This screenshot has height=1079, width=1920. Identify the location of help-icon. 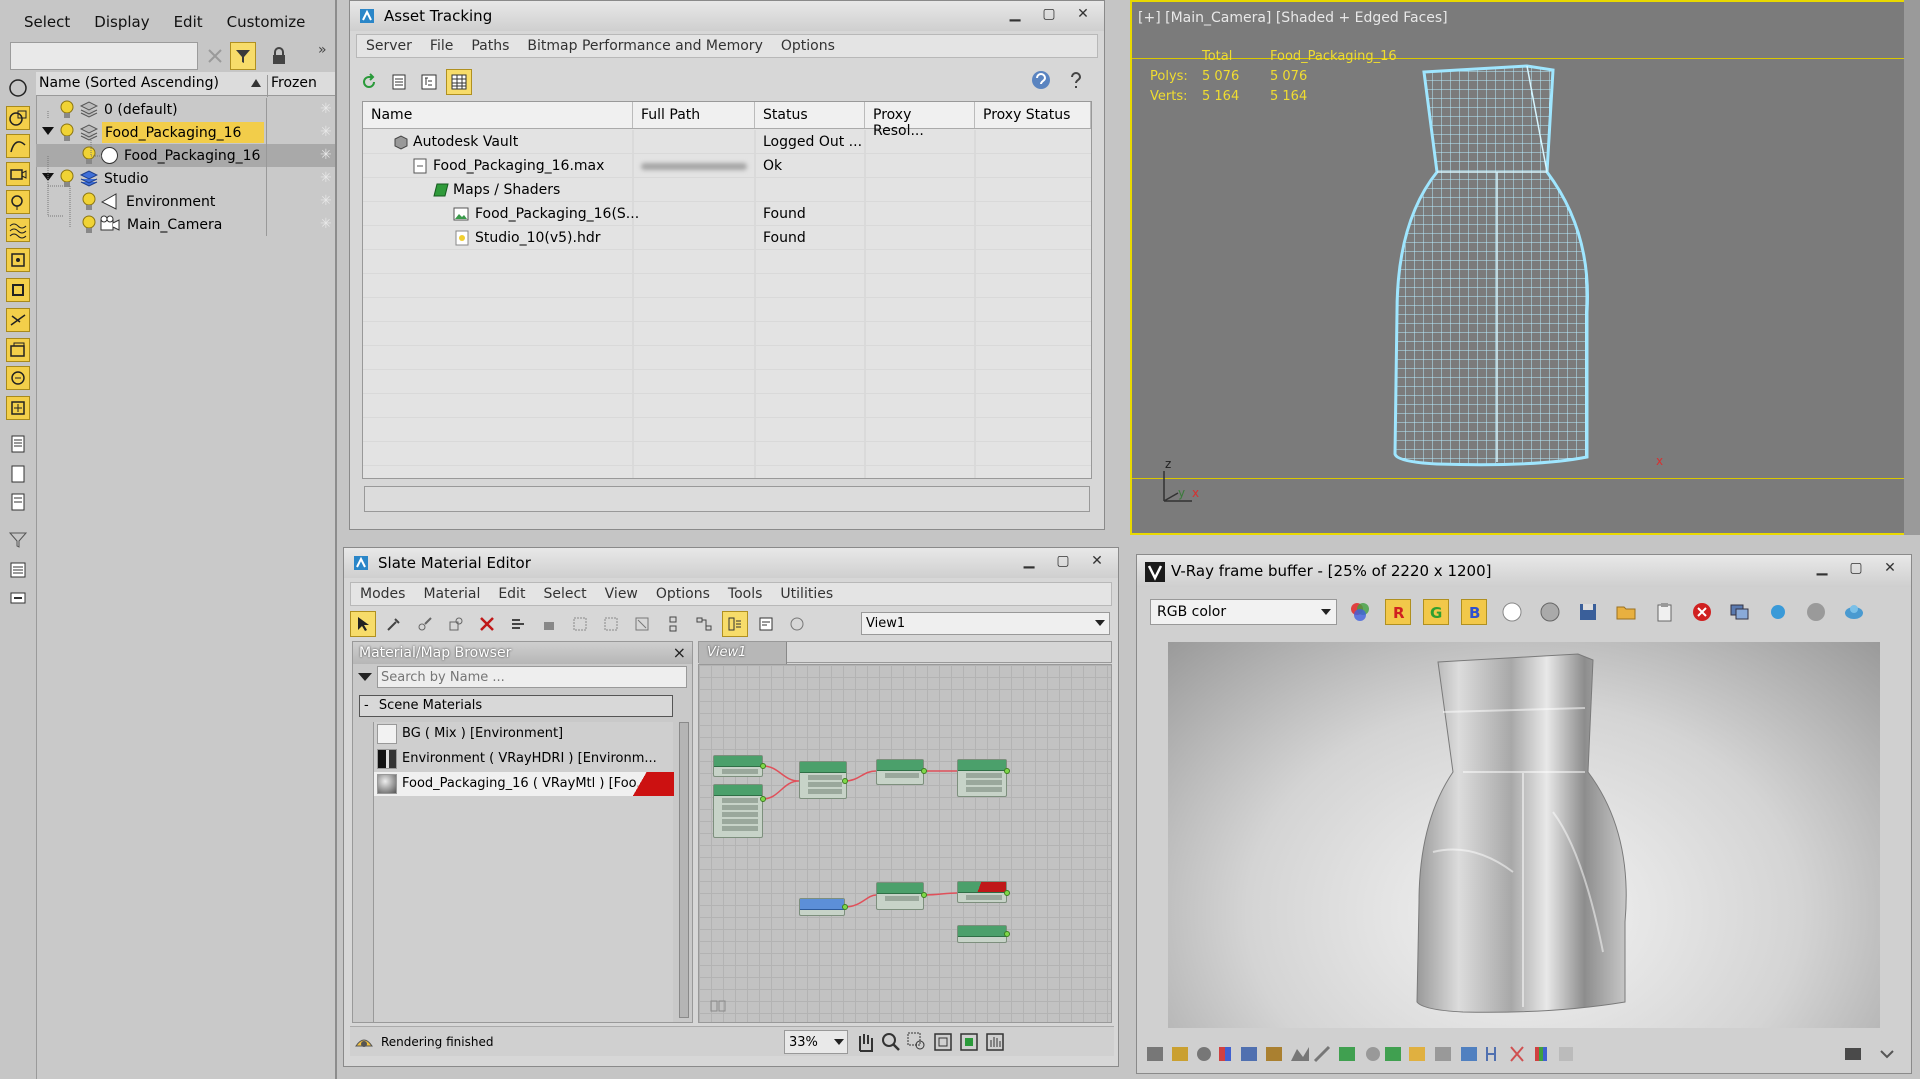
(1075, 80).